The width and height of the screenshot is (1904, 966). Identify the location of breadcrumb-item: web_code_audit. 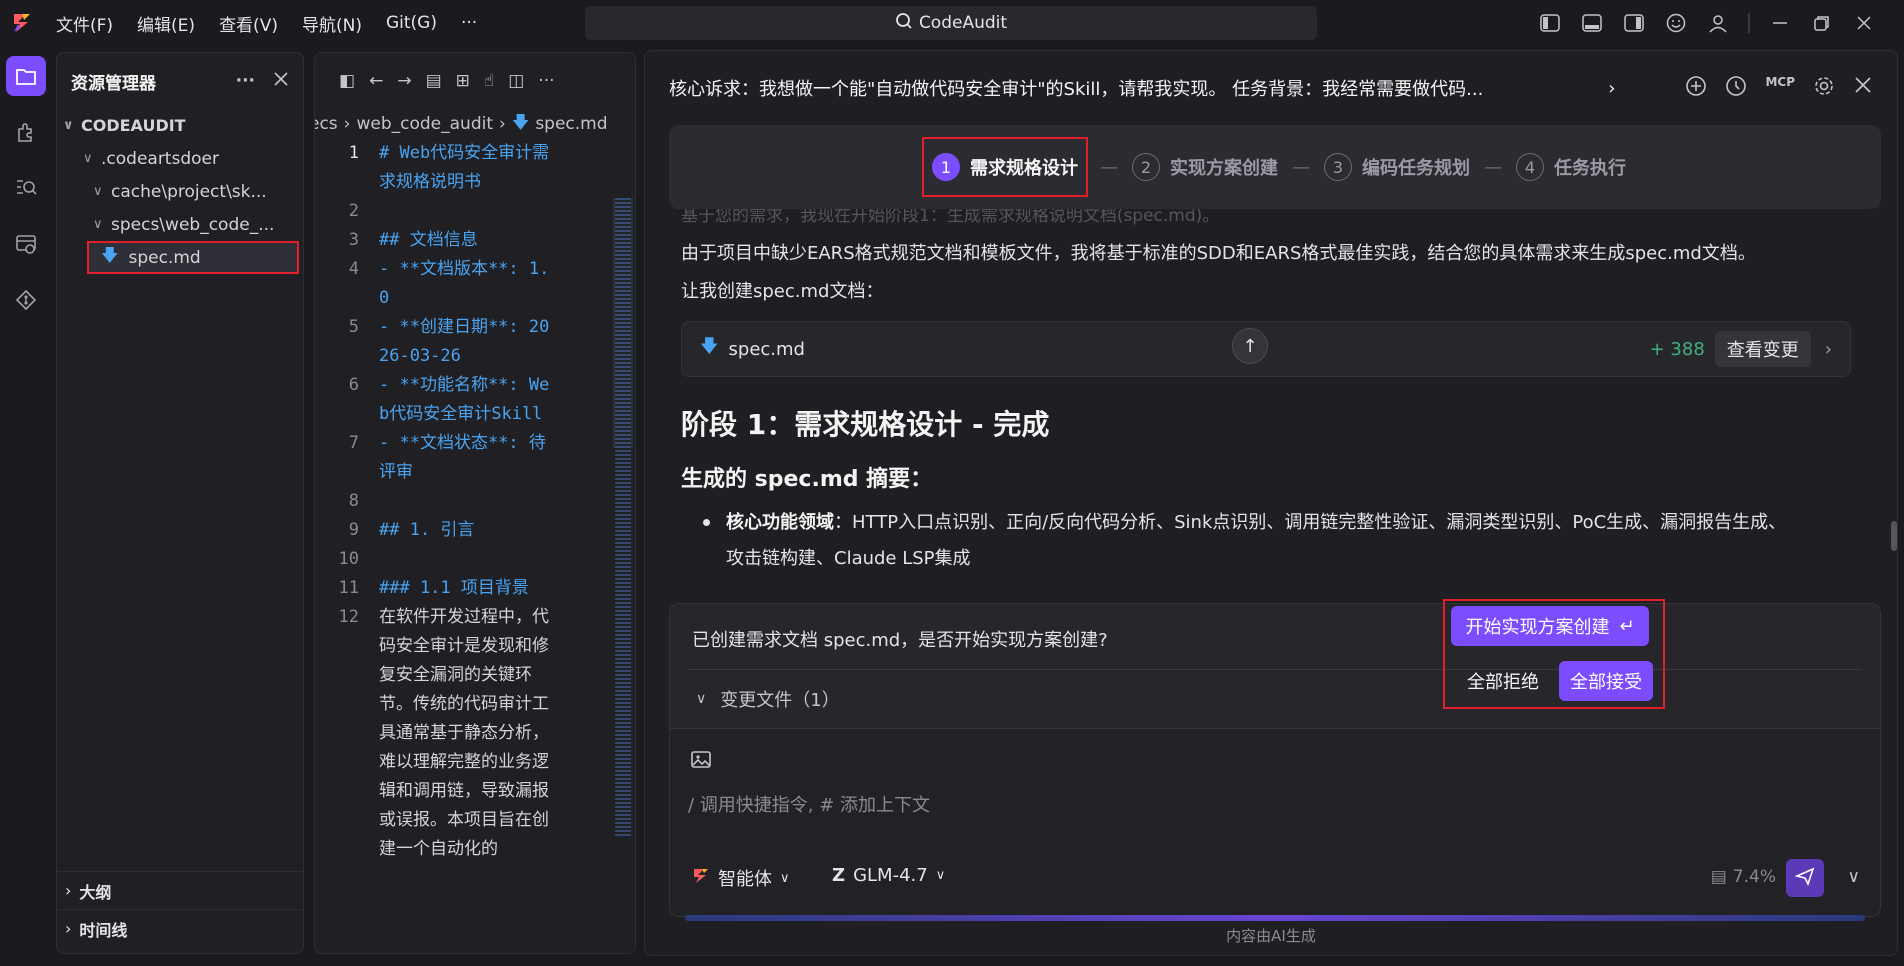
(424, 124).